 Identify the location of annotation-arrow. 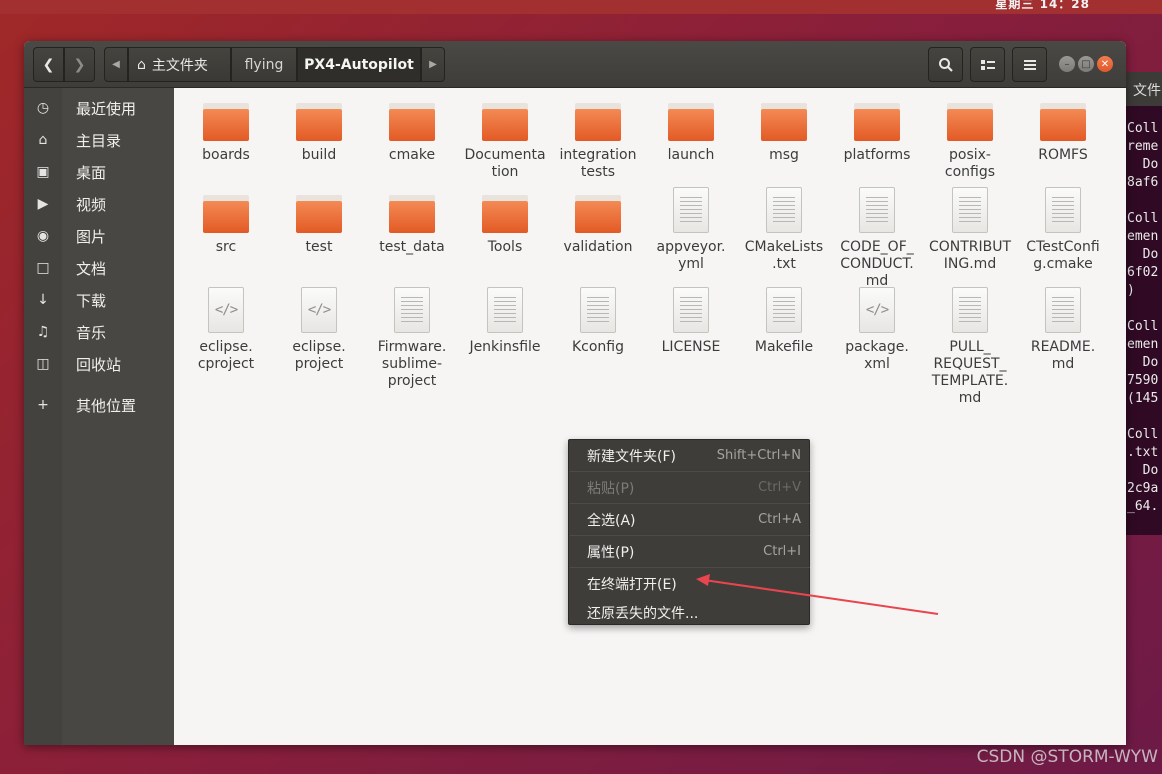
(817, 594).